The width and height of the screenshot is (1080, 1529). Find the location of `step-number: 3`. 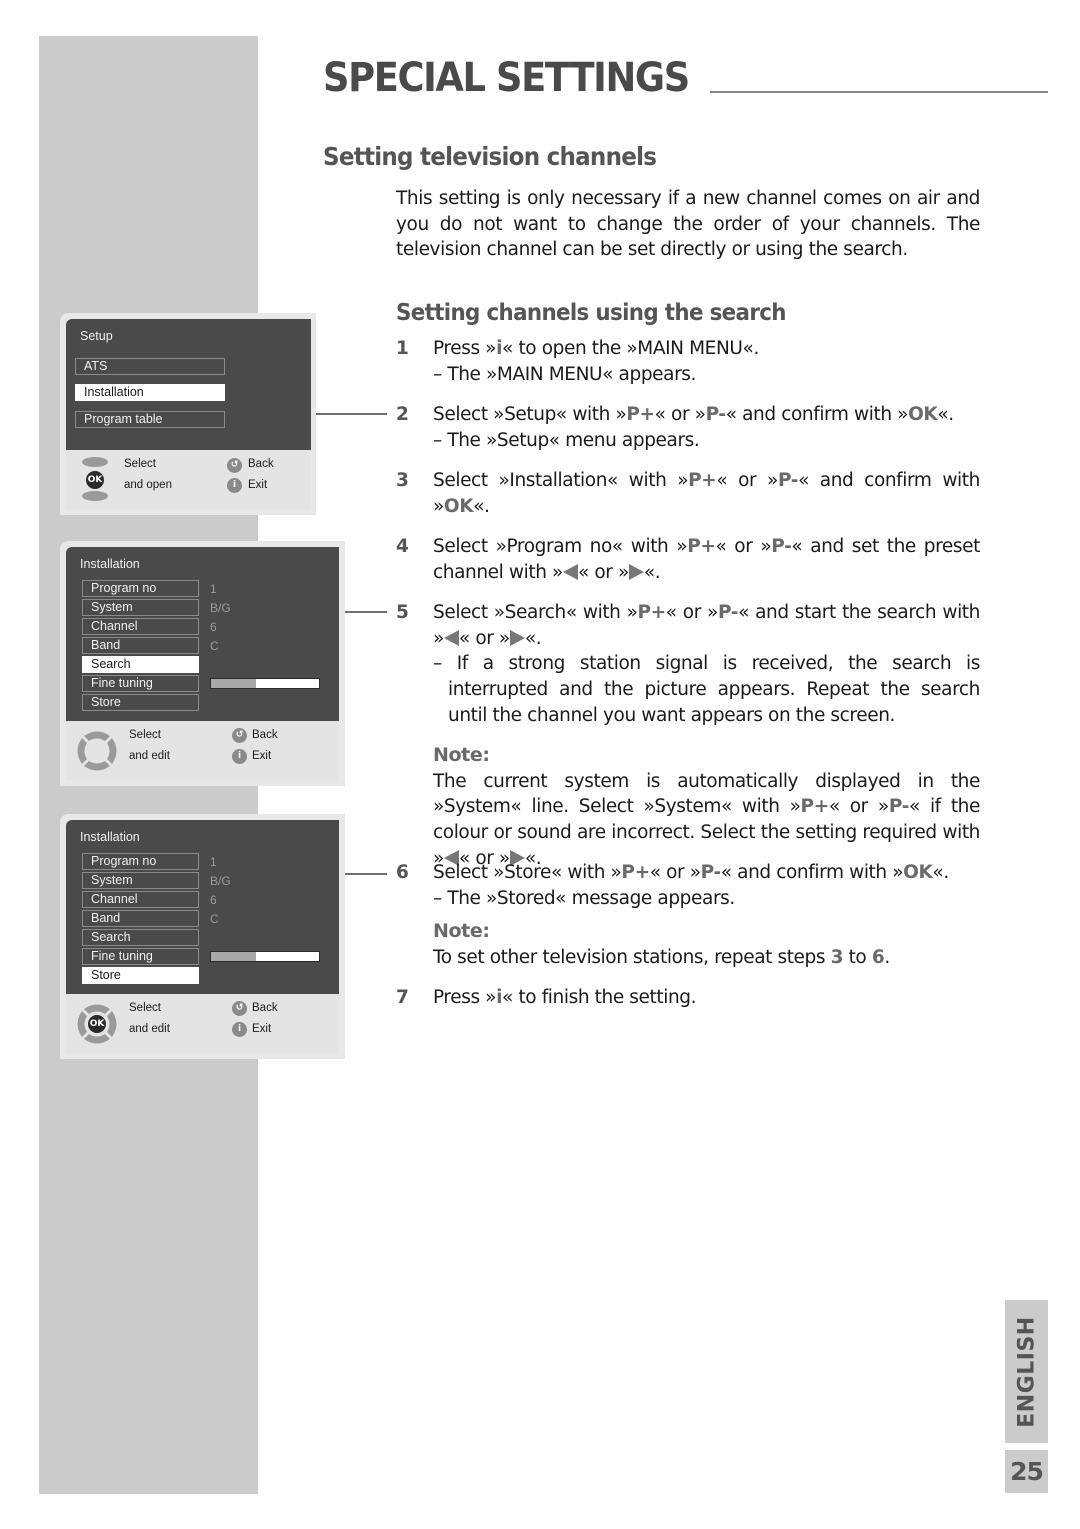

step-number: 3 is located at coordinates (402, 480).